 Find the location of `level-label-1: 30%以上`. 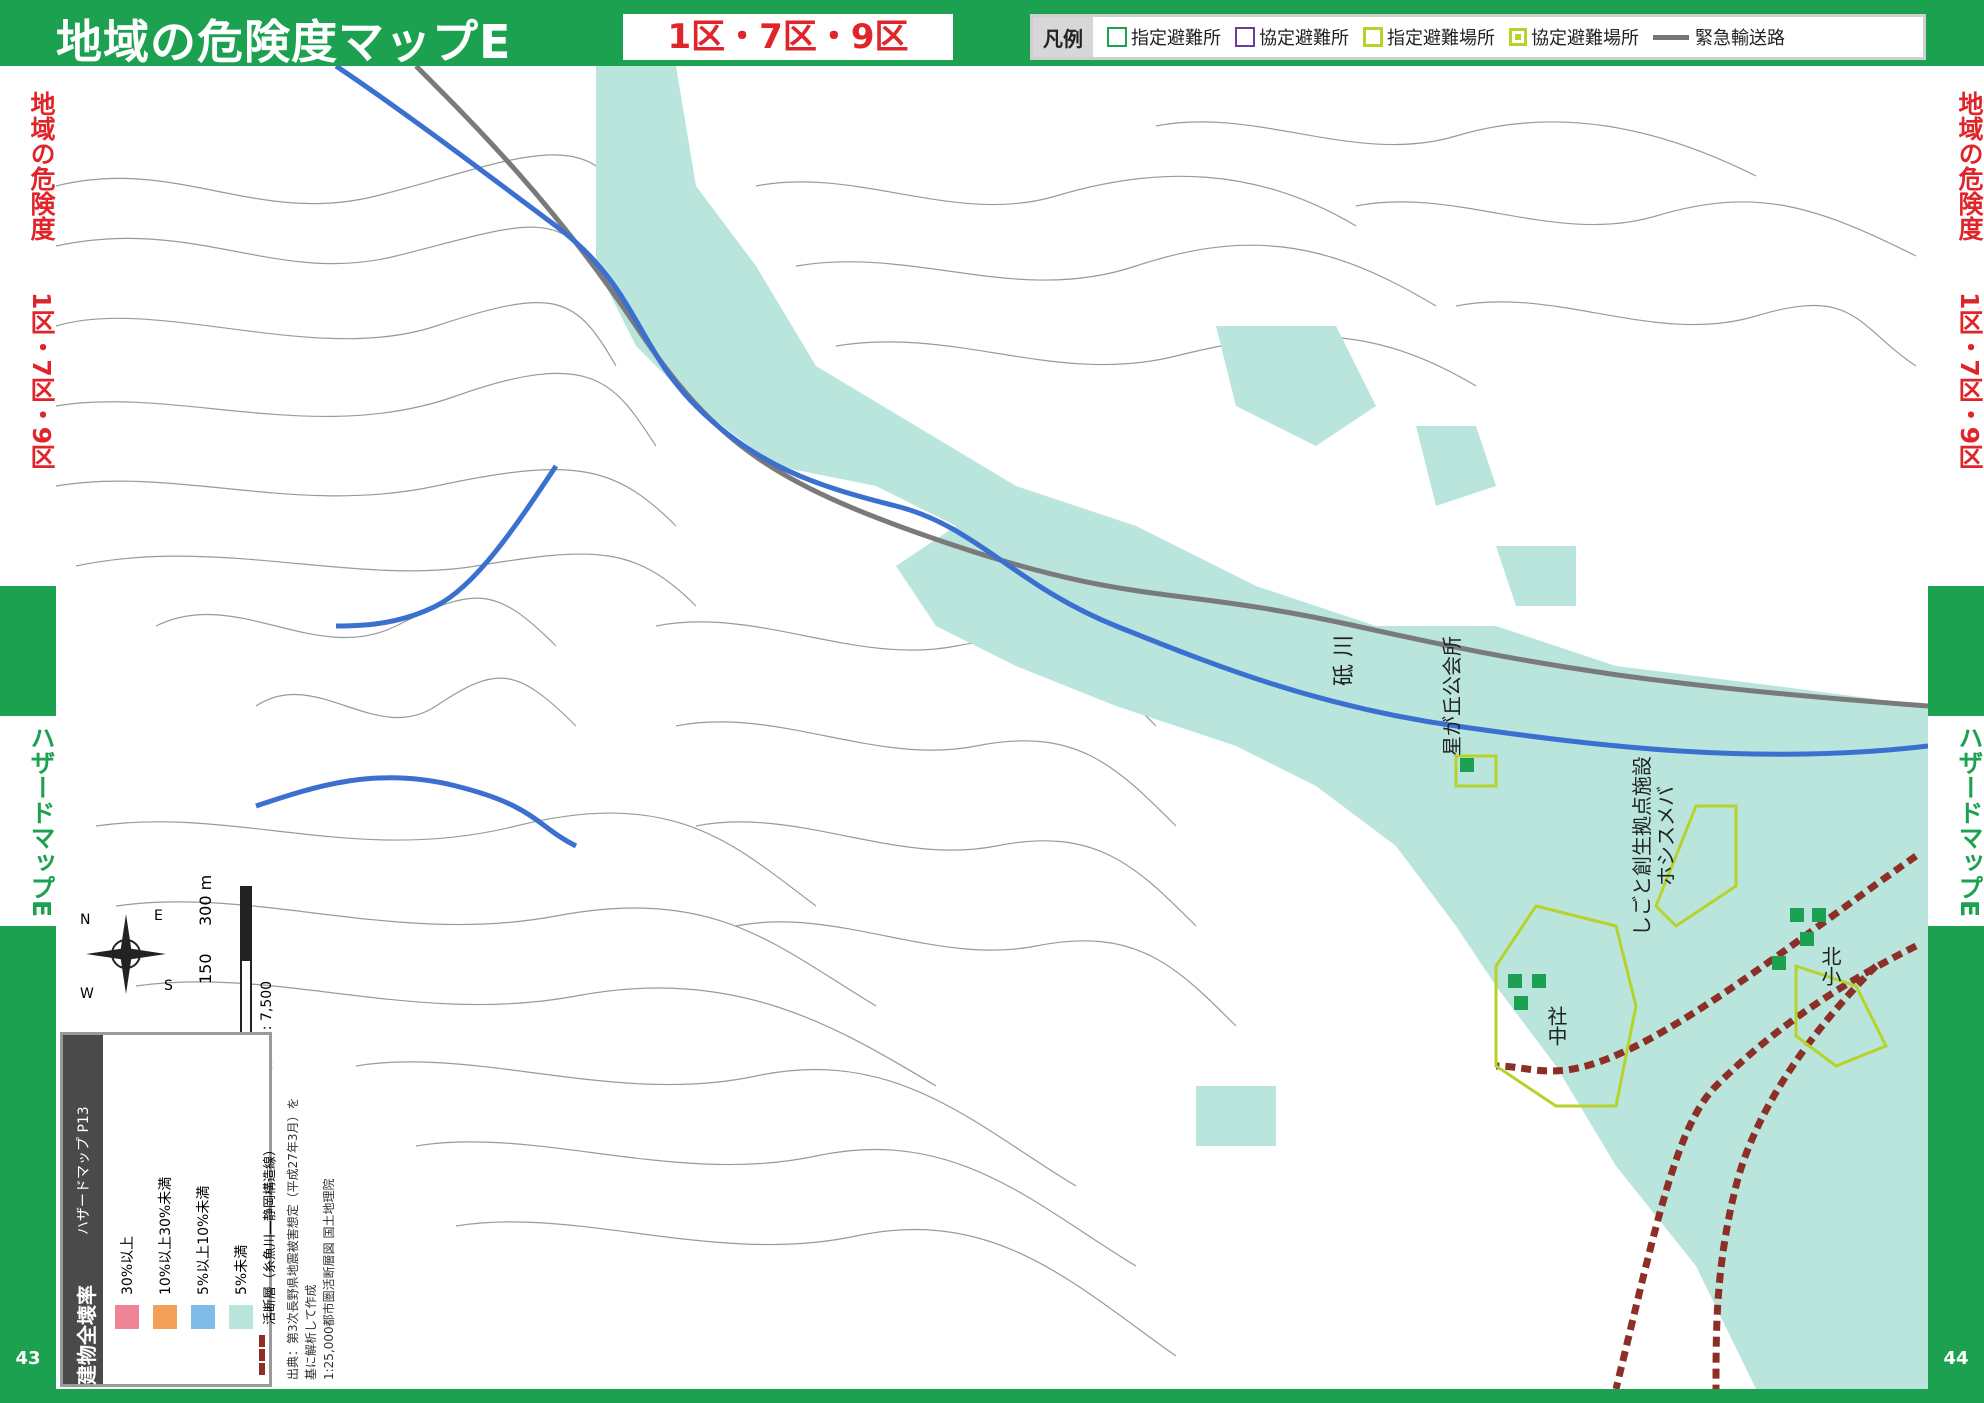

level-label-1: 30%以上 is located at coordinates (128, 1265).